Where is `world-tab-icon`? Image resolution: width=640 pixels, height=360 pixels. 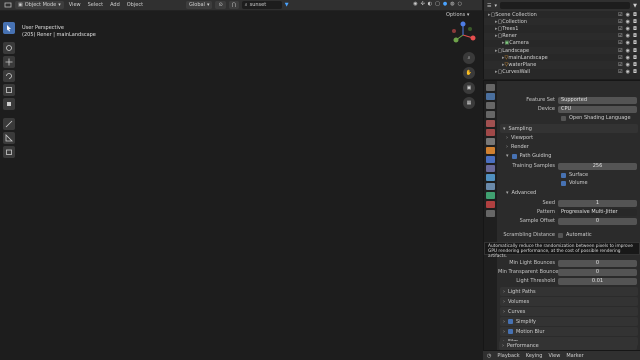
world-tab-icon is located at coordinates (490, 132).